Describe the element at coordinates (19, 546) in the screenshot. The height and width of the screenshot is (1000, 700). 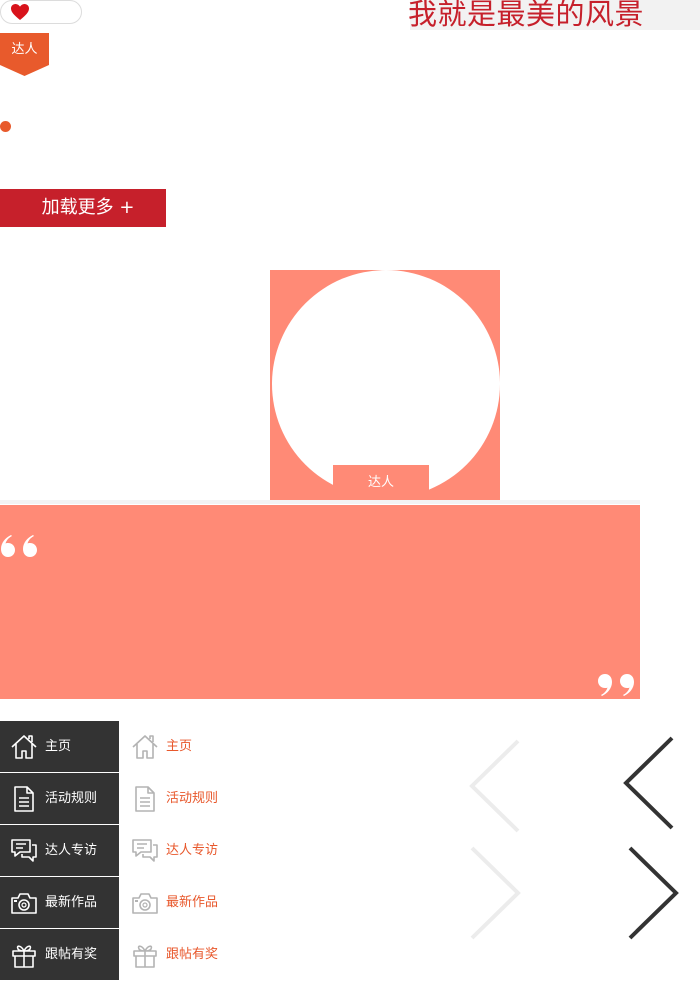
I see `open-quote-icon` at that location.